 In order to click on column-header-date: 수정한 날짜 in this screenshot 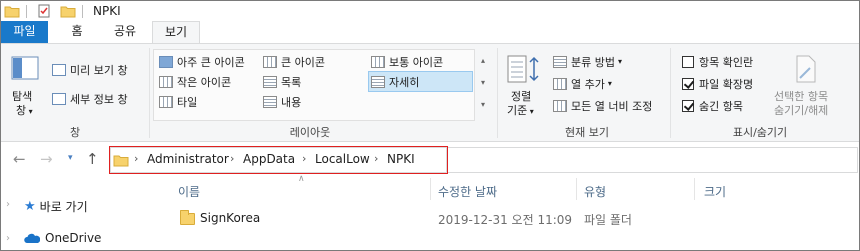, I will do `click(467, 191)`.